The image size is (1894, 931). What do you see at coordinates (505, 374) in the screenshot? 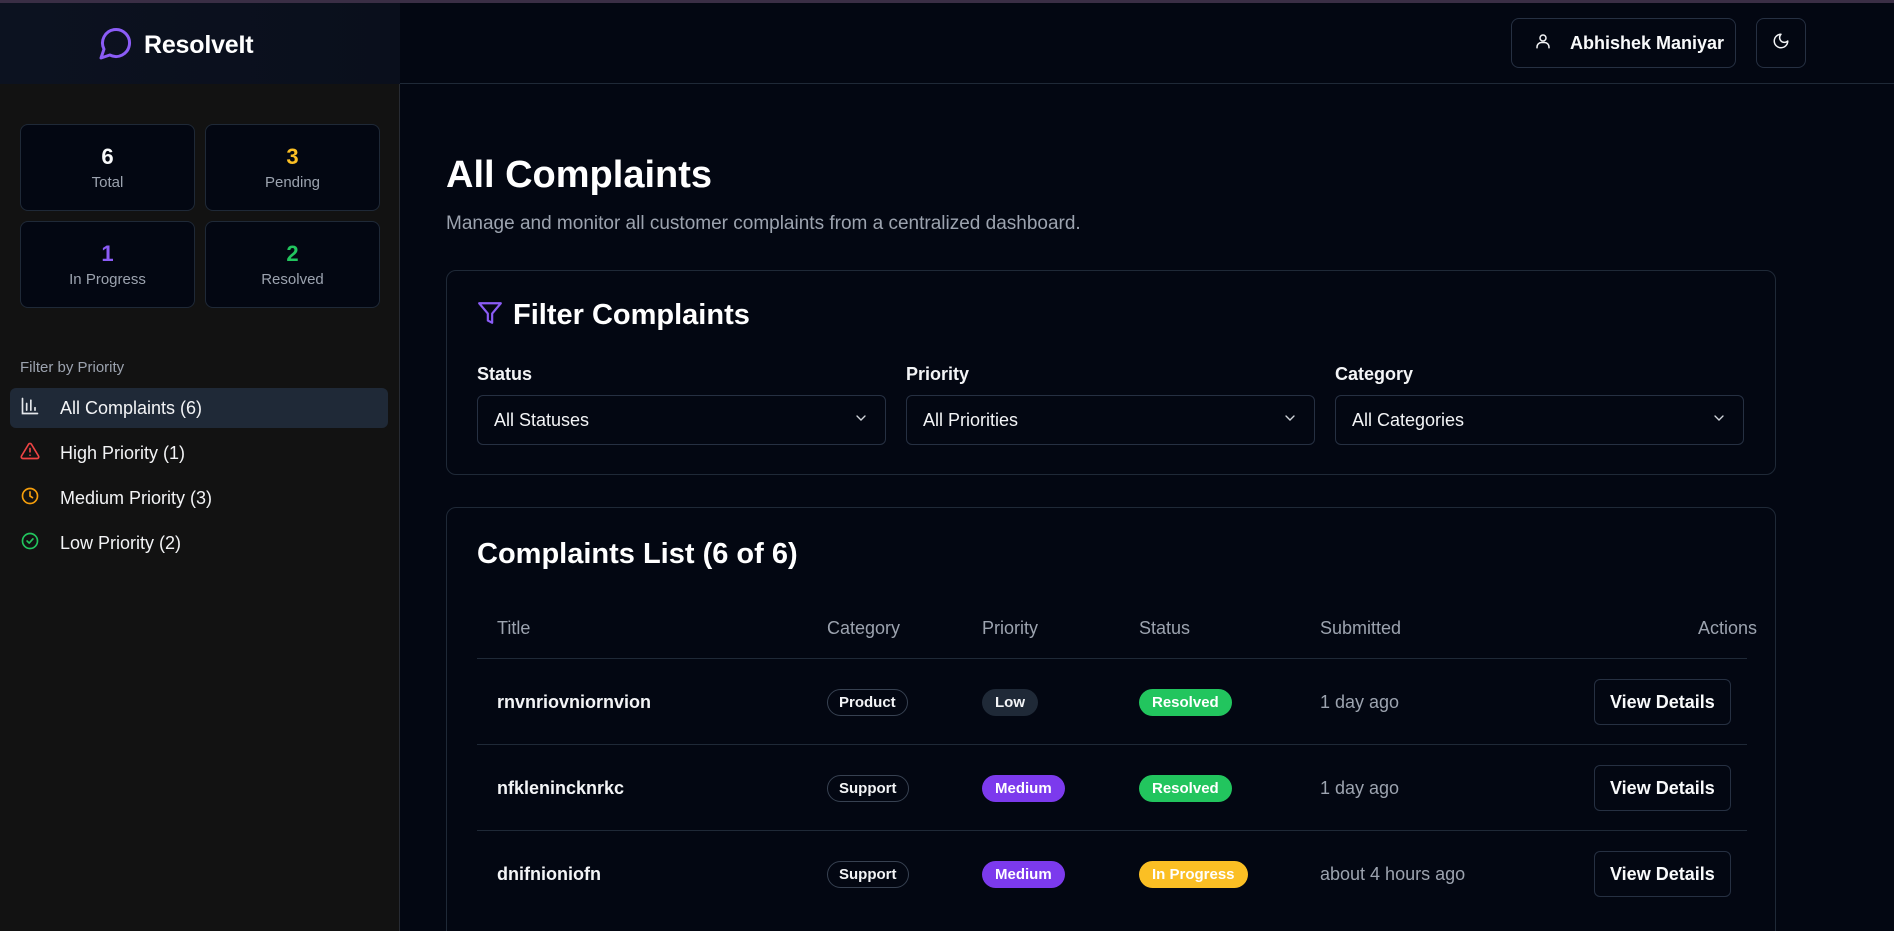
I see `status-filter-label: Status` at bounding box center [505, 374].